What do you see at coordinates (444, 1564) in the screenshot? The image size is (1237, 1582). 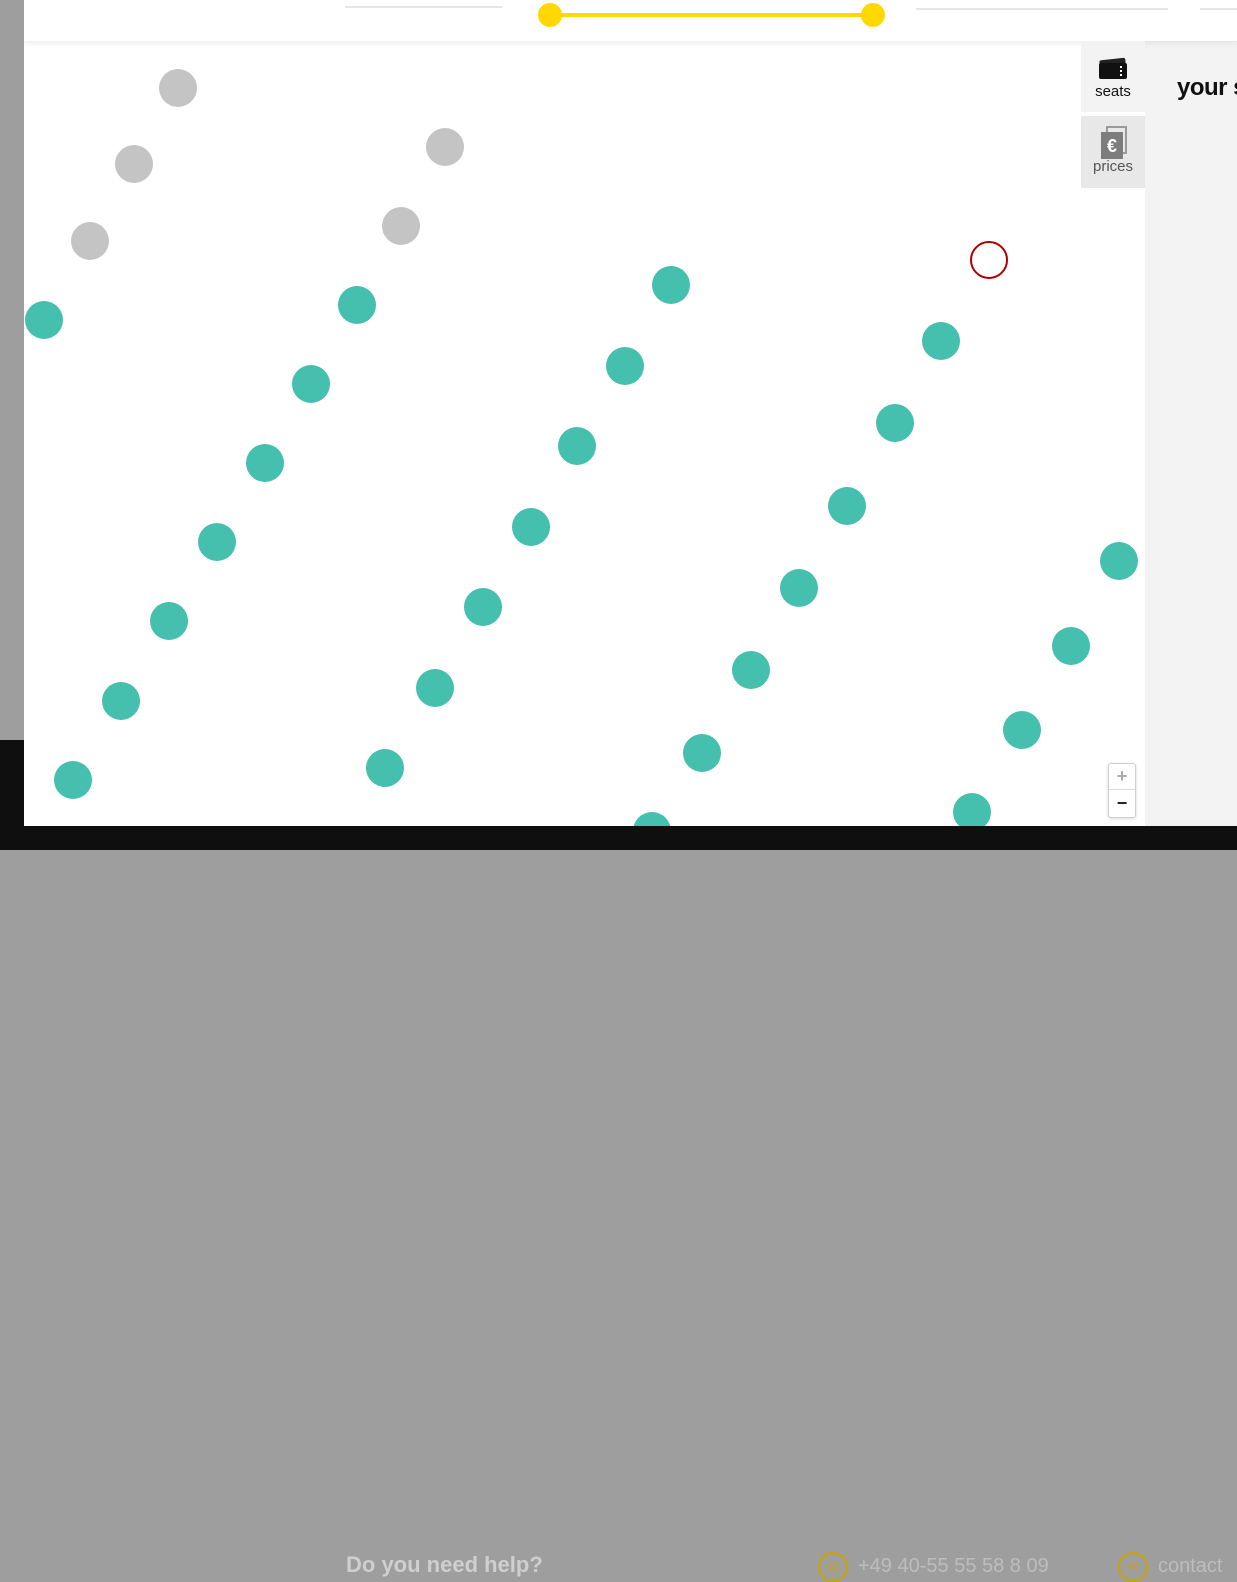 I see `footer-help-text: Do you need help?` at bounding box center [444, 1564].